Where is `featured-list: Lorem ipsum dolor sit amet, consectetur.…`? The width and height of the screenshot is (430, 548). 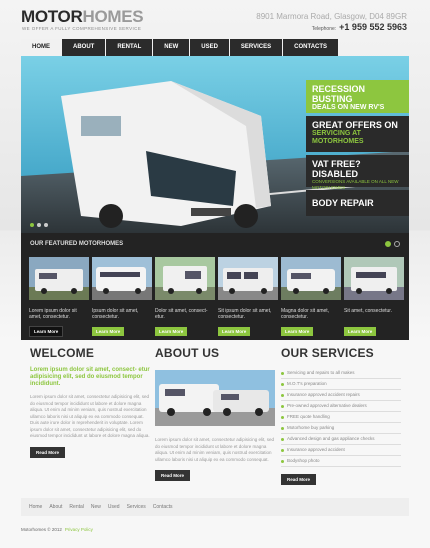 featured-list: Lorem ipsum dolor sit amet, consectetur.… is located at coordinates (216, 297).